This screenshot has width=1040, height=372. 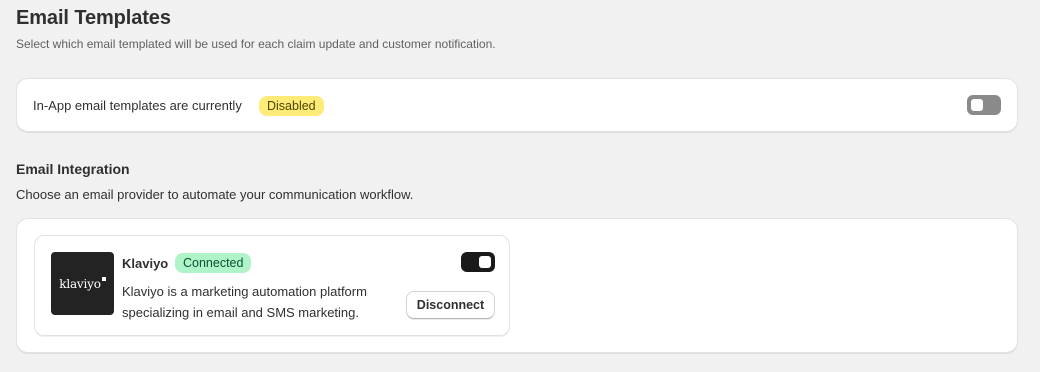 I want to click on disconnect-button: Disconnect, so click(x=450, y=305).